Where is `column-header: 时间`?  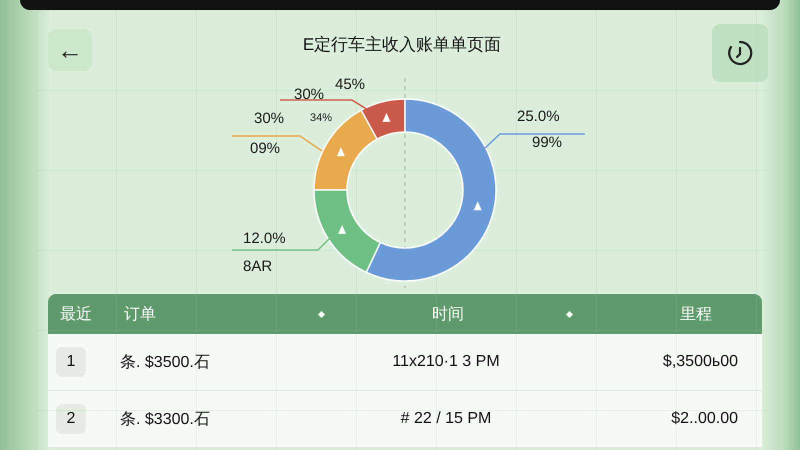 column-header: 时间 is located at coordinates (448, 314).